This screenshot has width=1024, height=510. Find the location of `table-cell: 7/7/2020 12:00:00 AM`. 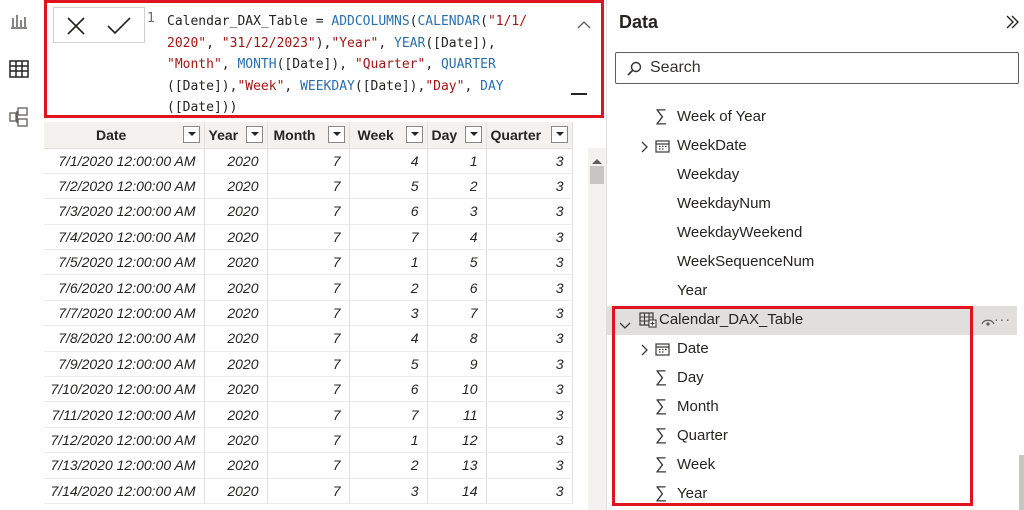

table-cell: 7/7/2020 12:00:00 AM is located at coordinates (124, 313).